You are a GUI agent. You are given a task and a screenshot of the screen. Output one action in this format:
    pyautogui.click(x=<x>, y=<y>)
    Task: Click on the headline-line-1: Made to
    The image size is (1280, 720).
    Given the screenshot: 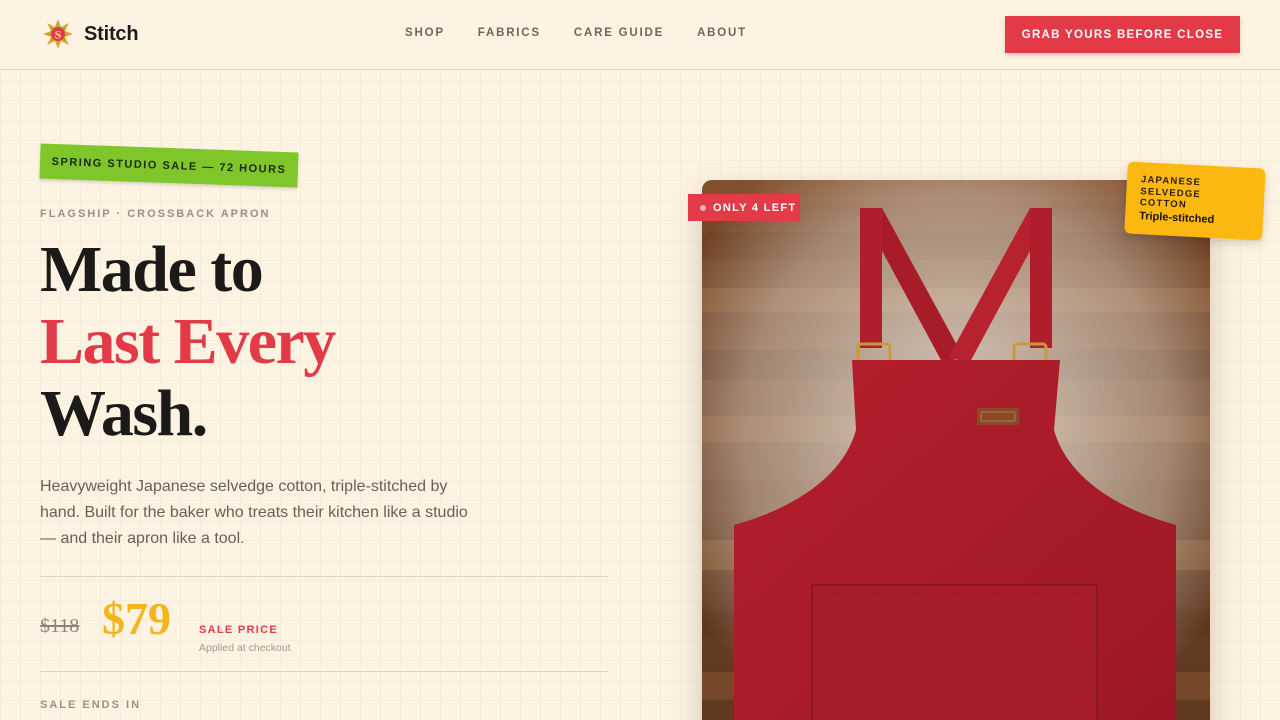 What is the action you would take?
    pyautogui.click(x=152, y=269)
    